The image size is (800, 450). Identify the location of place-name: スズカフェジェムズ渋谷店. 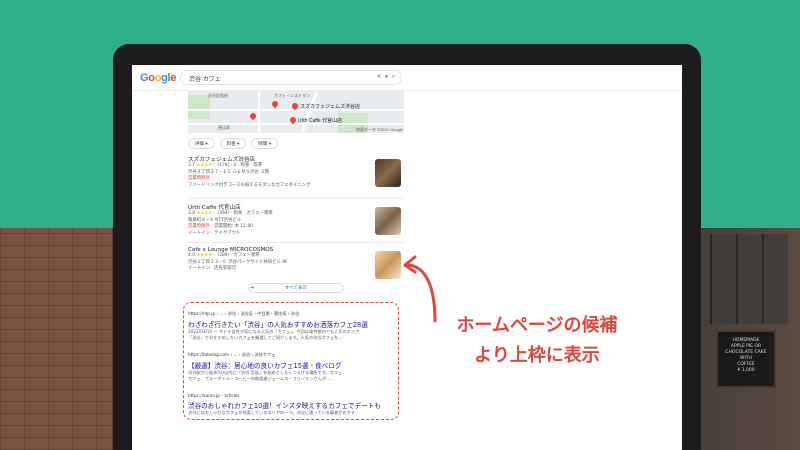
(222, 160).